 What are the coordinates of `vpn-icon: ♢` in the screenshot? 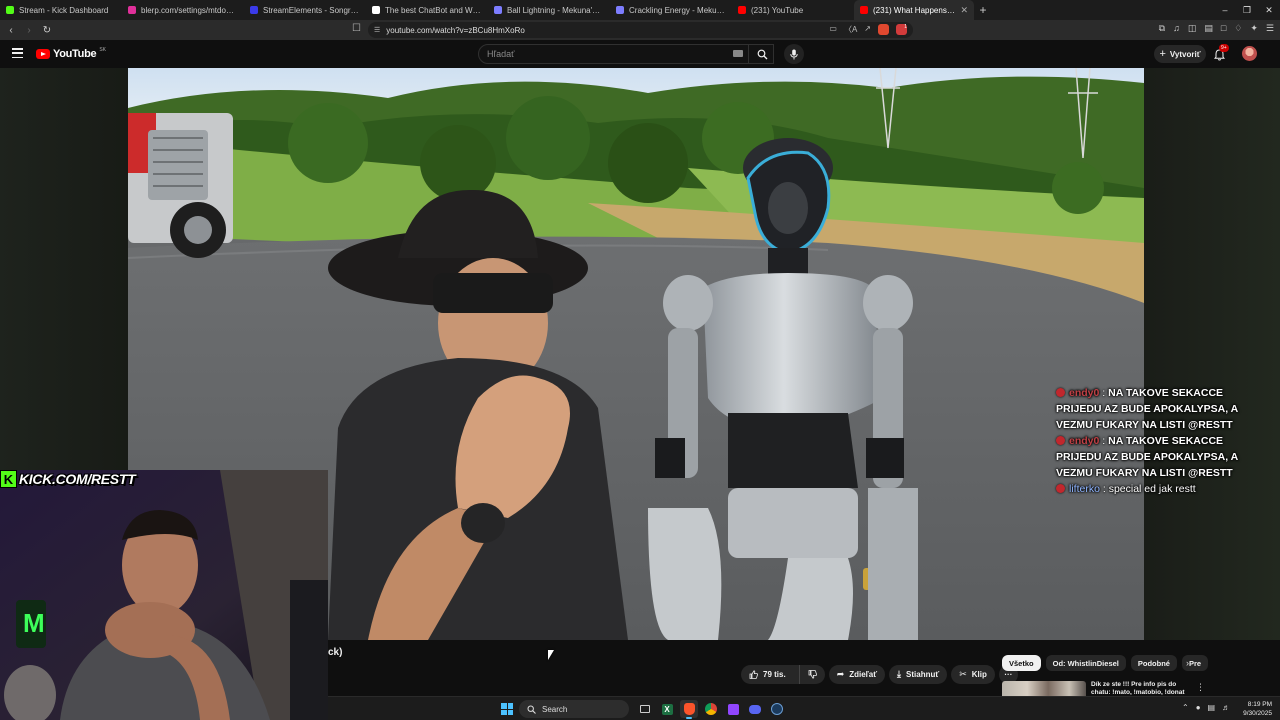 It's located at (1238, 28).